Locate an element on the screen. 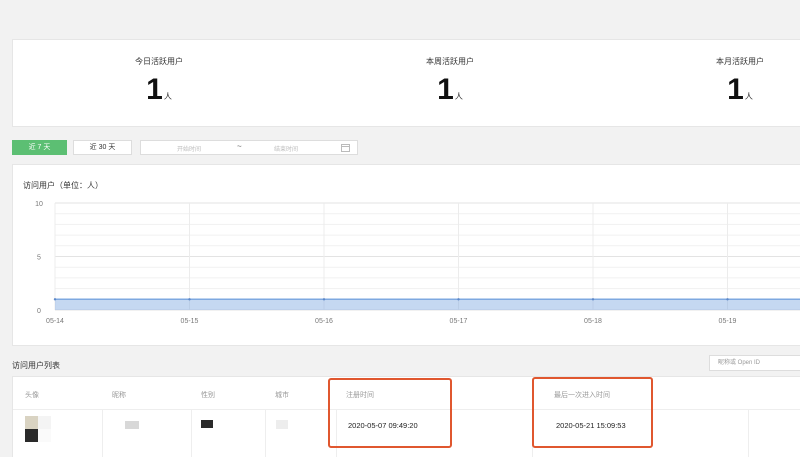  last-30-days-button: 近 30 天 is located at coordinates (102, 147).